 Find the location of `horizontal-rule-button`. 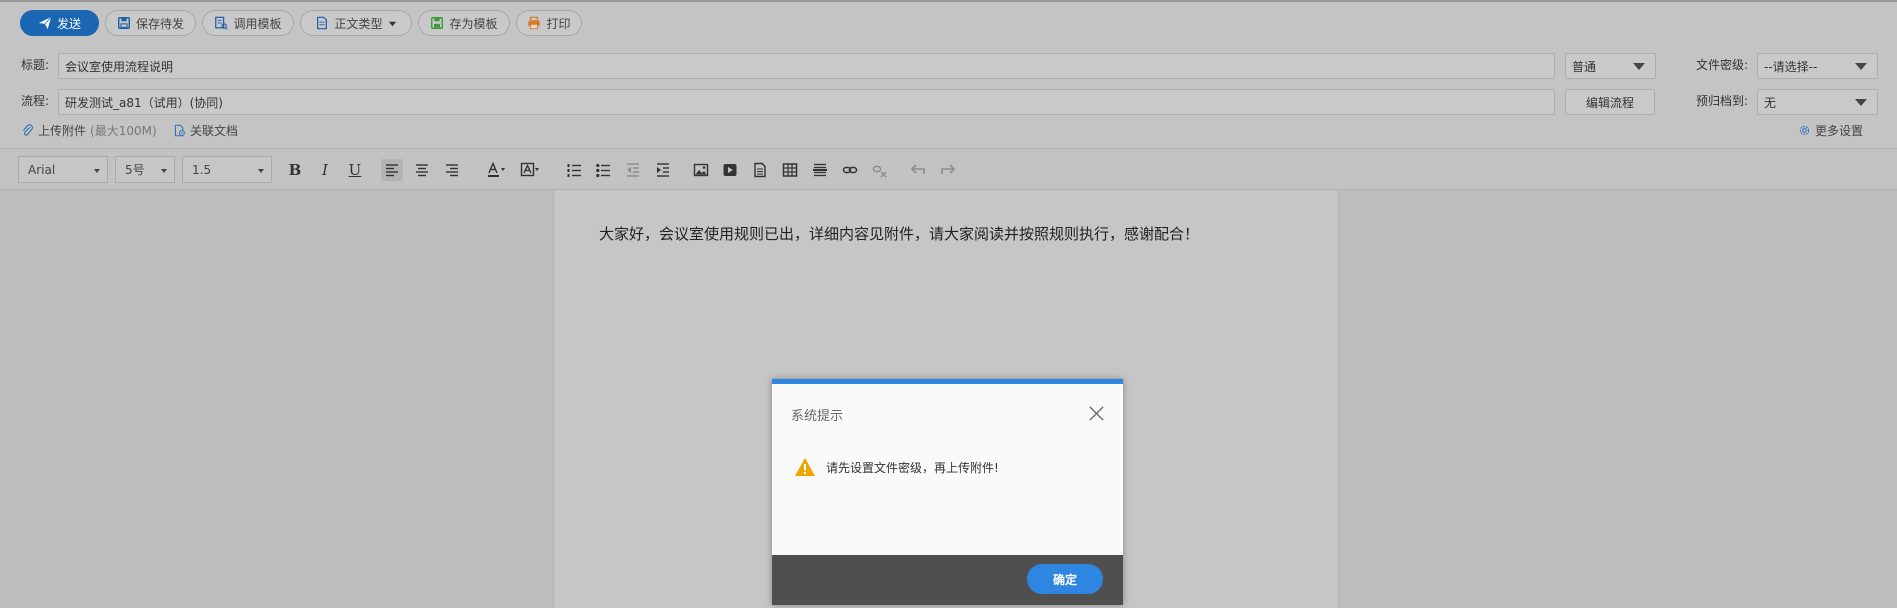

horizontal-rule-button is located at coordinates (820, 170).